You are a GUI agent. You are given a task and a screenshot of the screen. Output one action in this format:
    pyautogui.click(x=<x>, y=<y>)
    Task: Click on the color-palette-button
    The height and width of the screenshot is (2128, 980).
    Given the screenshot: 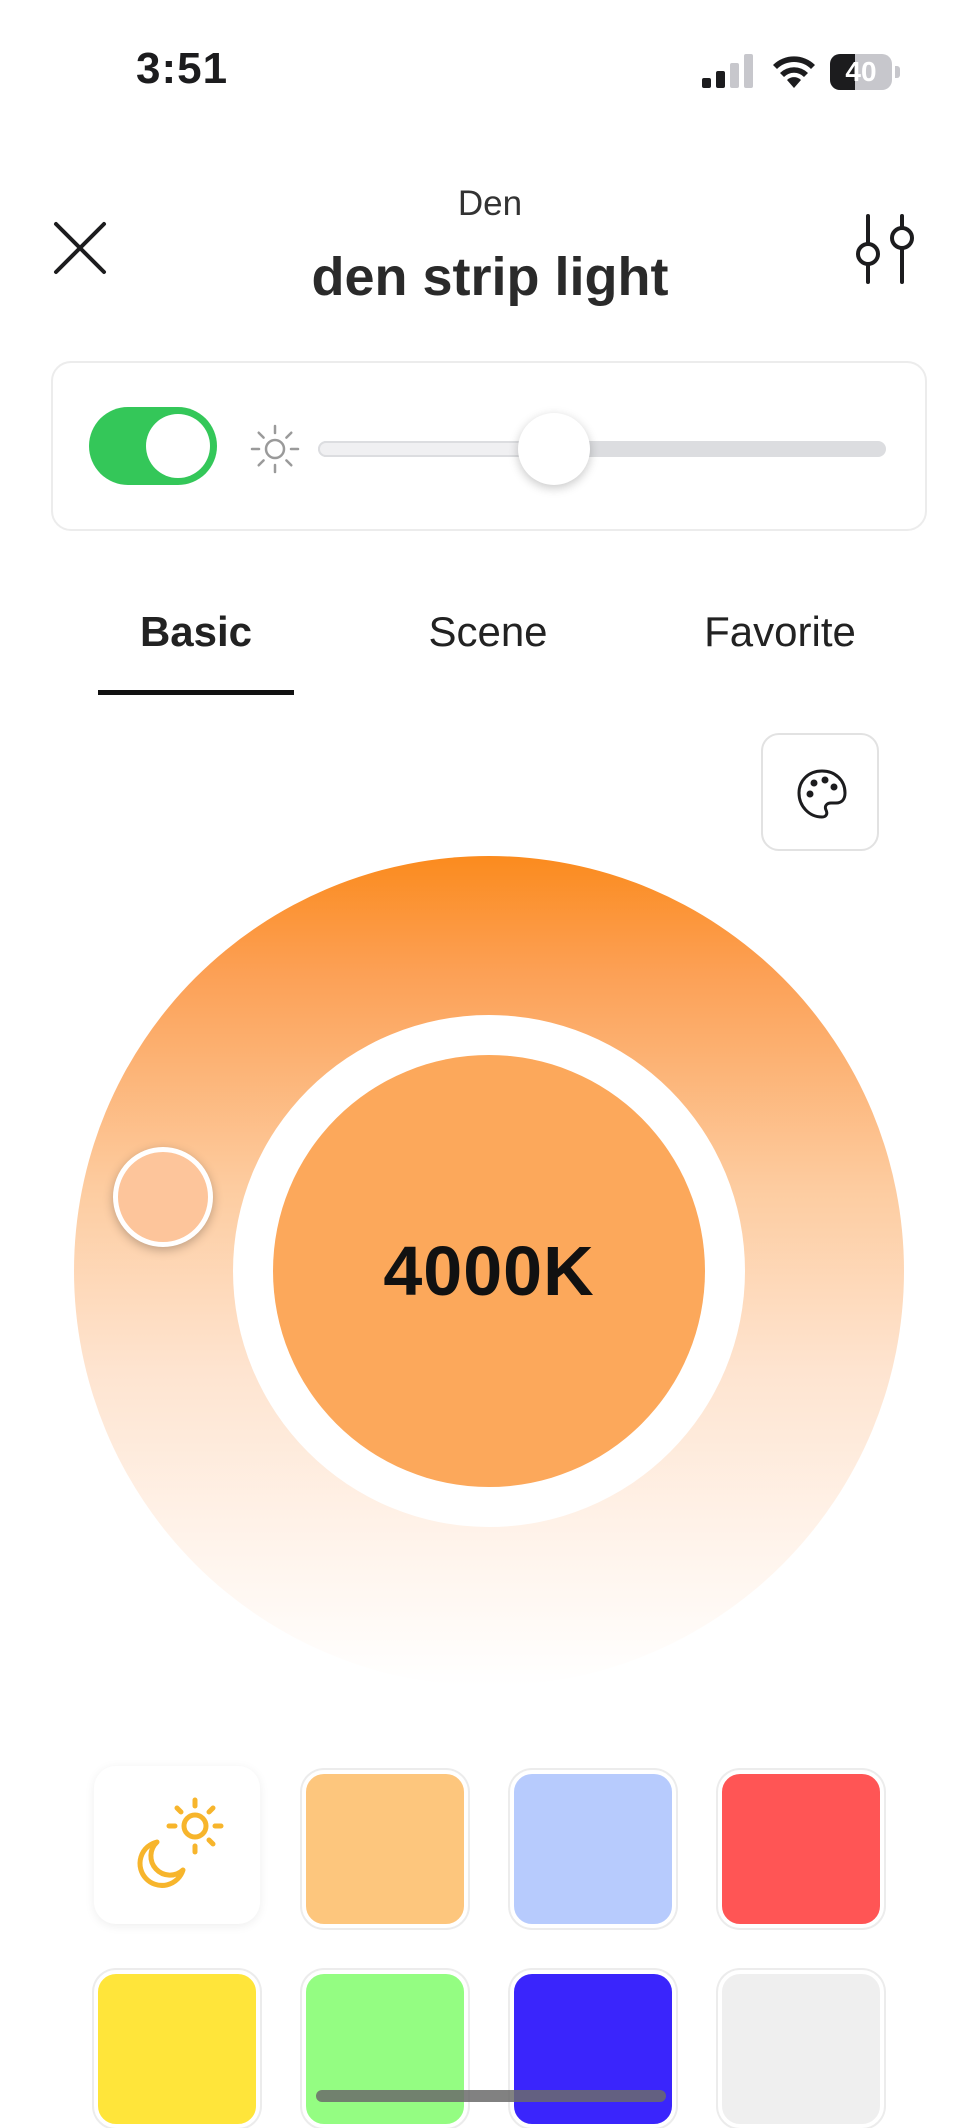 What is the action you would take?
    pyautogui.click(x=820, y=792)
    